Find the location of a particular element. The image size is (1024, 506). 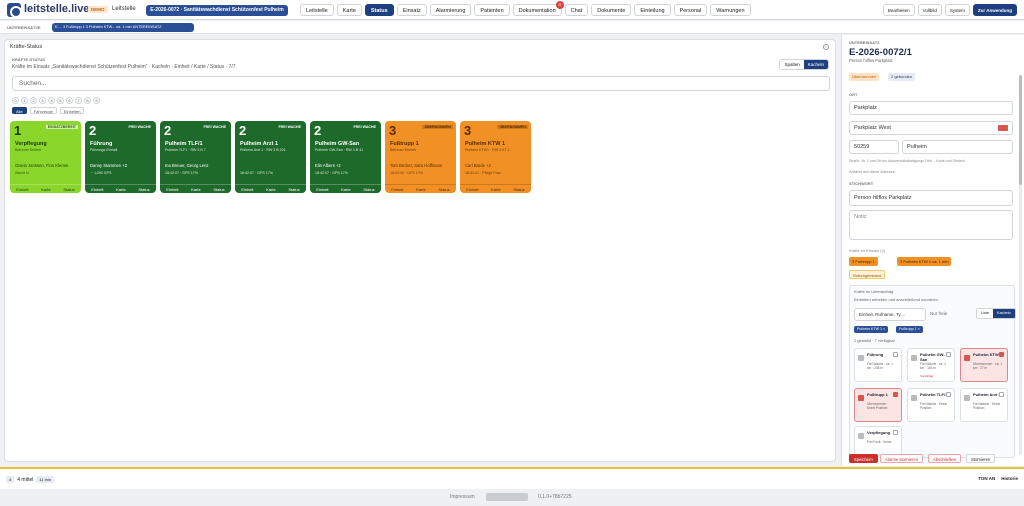

storno-button: Stornieren is located at coordinates (981, 458).